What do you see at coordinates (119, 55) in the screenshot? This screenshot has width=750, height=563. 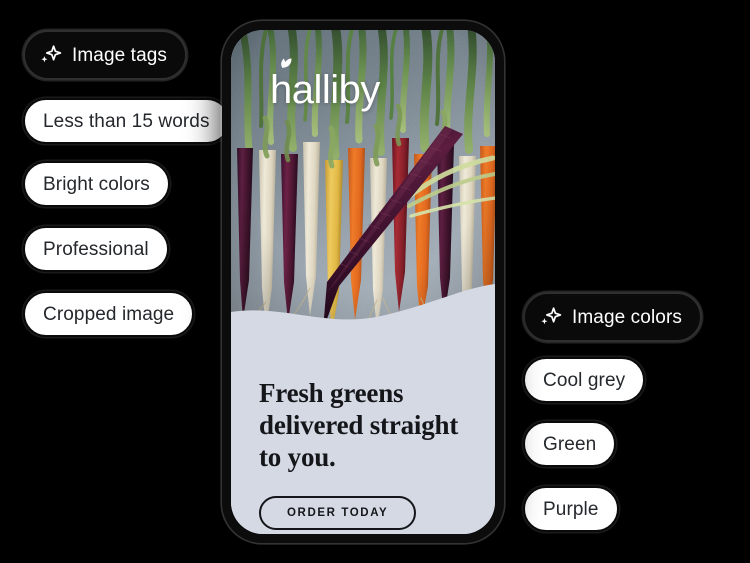 I see `panel-header-label: Image tags` at bounding box center [119, 55].